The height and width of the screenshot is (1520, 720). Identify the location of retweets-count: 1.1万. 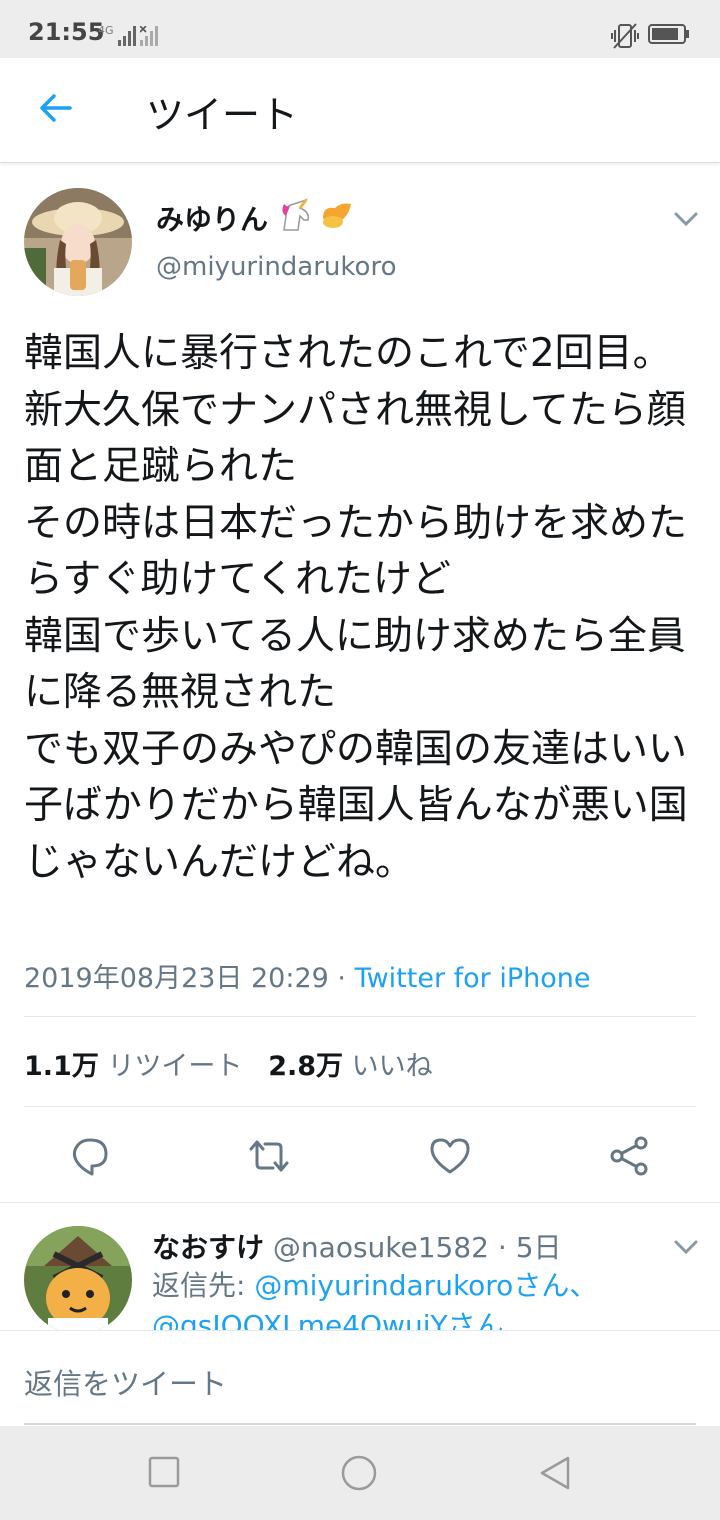
(61, 1066).